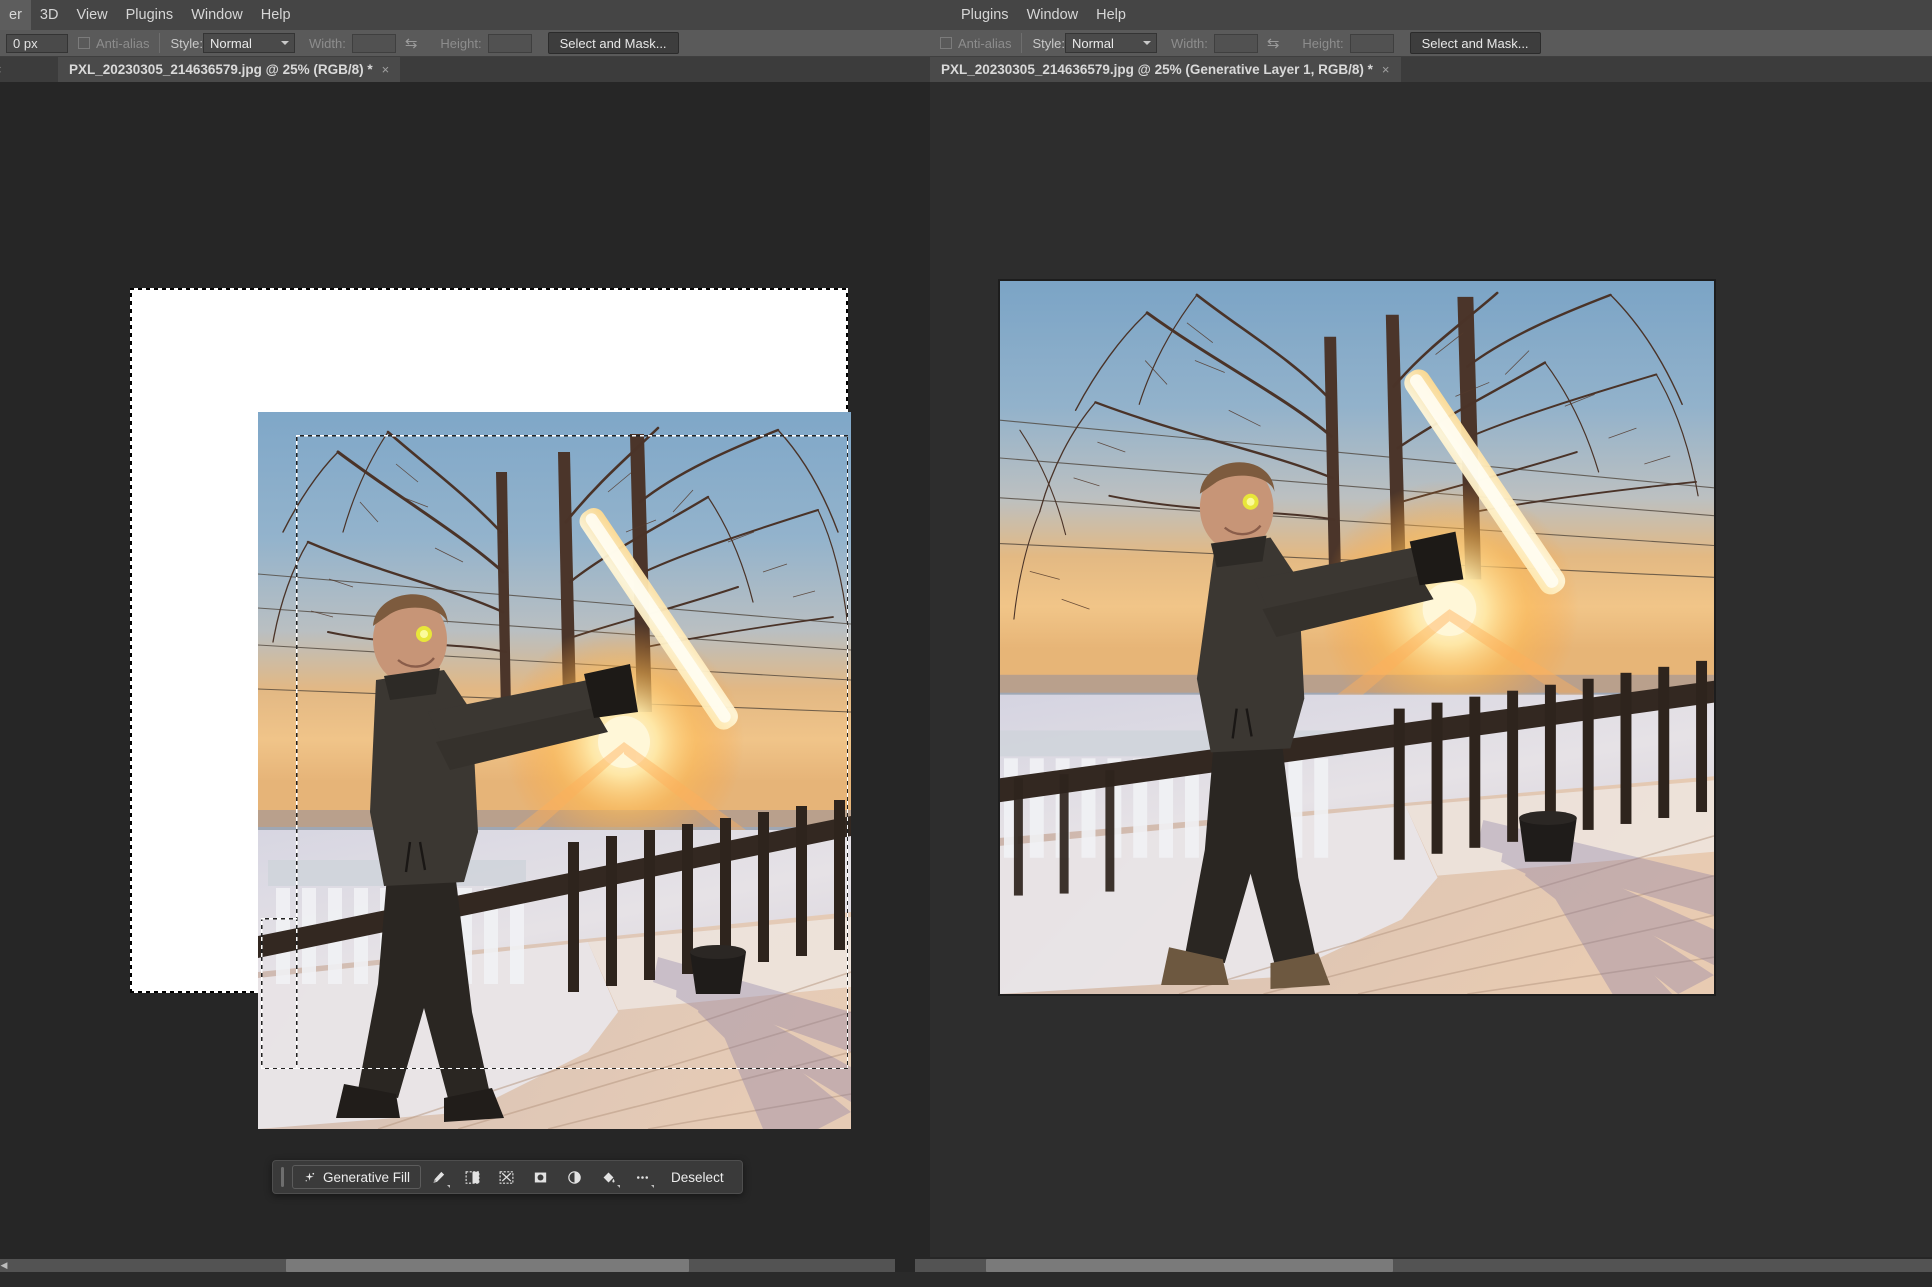  Describe the element at coordinates (49, 15) in the screenshot. I see `menu-3d: 3D` at that location.